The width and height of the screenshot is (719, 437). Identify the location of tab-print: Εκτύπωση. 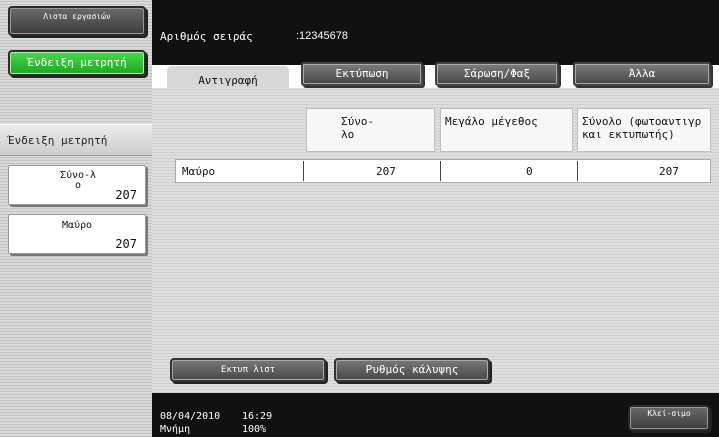
(362, 74).